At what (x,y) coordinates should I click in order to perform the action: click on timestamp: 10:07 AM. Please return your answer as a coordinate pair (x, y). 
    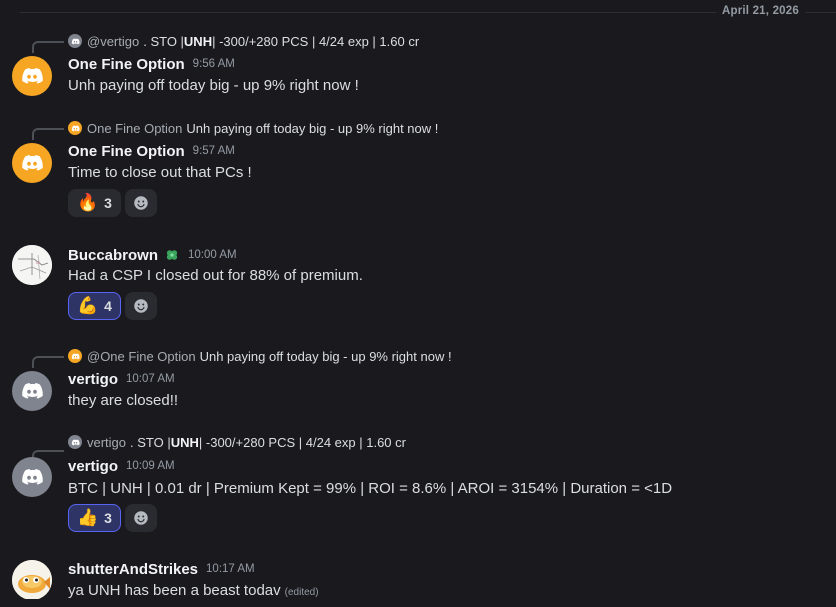
    Looking at the image, I should click on (150, 379).